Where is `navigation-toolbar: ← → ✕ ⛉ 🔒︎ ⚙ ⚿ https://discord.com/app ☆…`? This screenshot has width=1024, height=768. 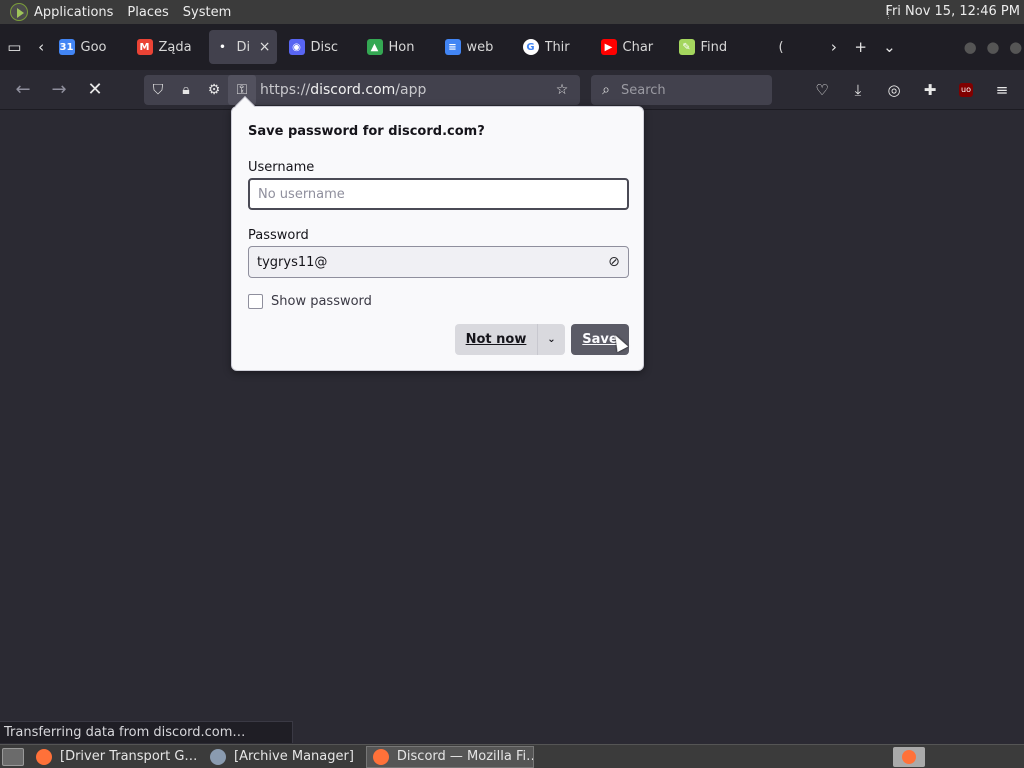
navigation-toolbar: ← → ✕ ⛉ 🔒︎ ⚙ ⚿ https://discord.com/app ☆… is located at coordinates (512, 90).